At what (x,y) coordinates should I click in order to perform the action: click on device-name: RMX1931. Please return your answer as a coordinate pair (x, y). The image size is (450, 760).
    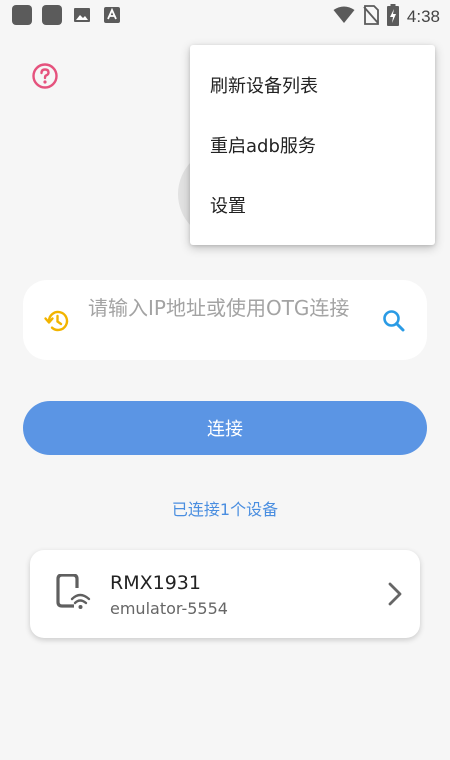
    Looking at the image, I should click on (155, 583).